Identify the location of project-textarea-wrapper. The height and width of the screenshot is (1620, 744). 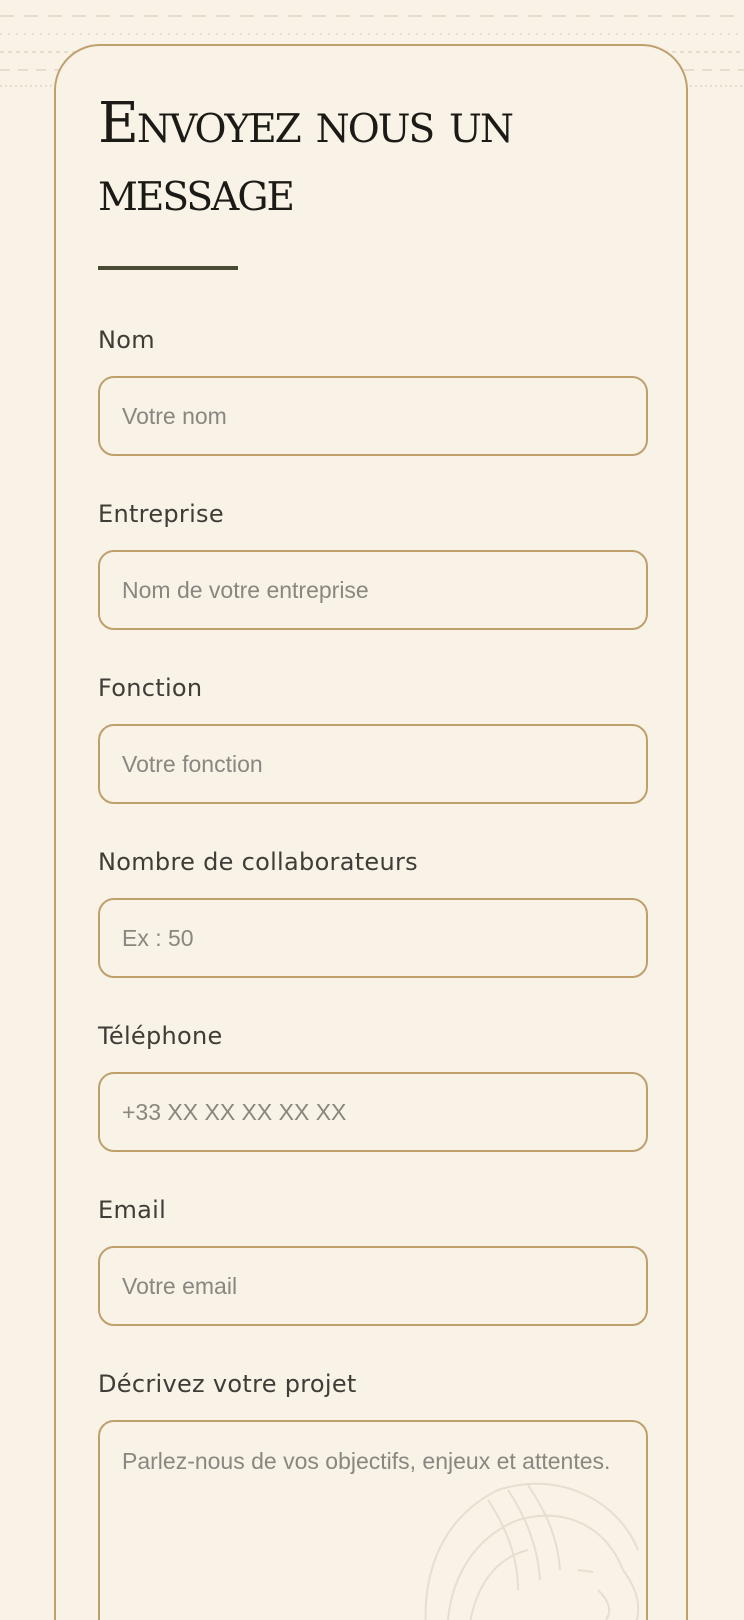
(373, 1520).